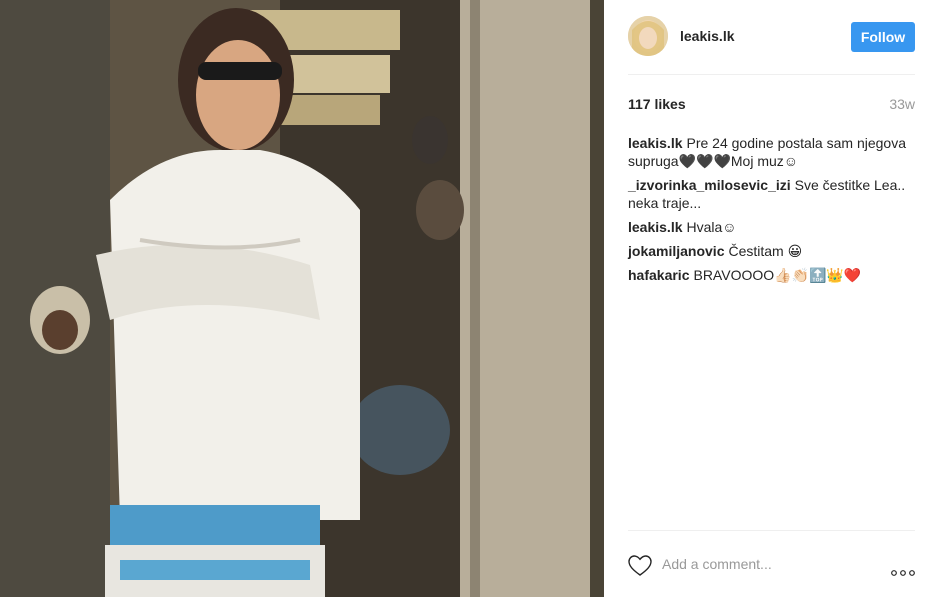  Describe the element at coordinates (657, 104) in the screenshot. I see `likes-count: 117 likes` at that location.